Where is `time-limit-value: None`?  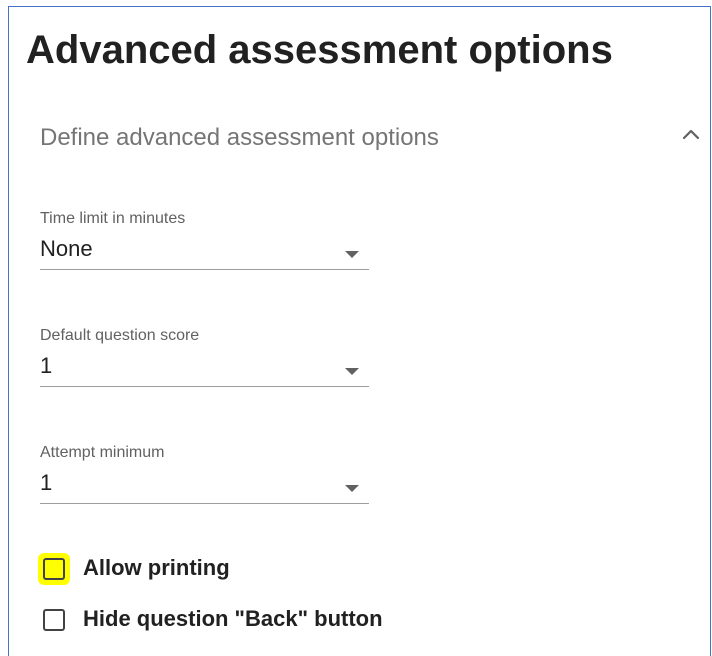
time-limit-value: None is located at coordinates (66, 248).